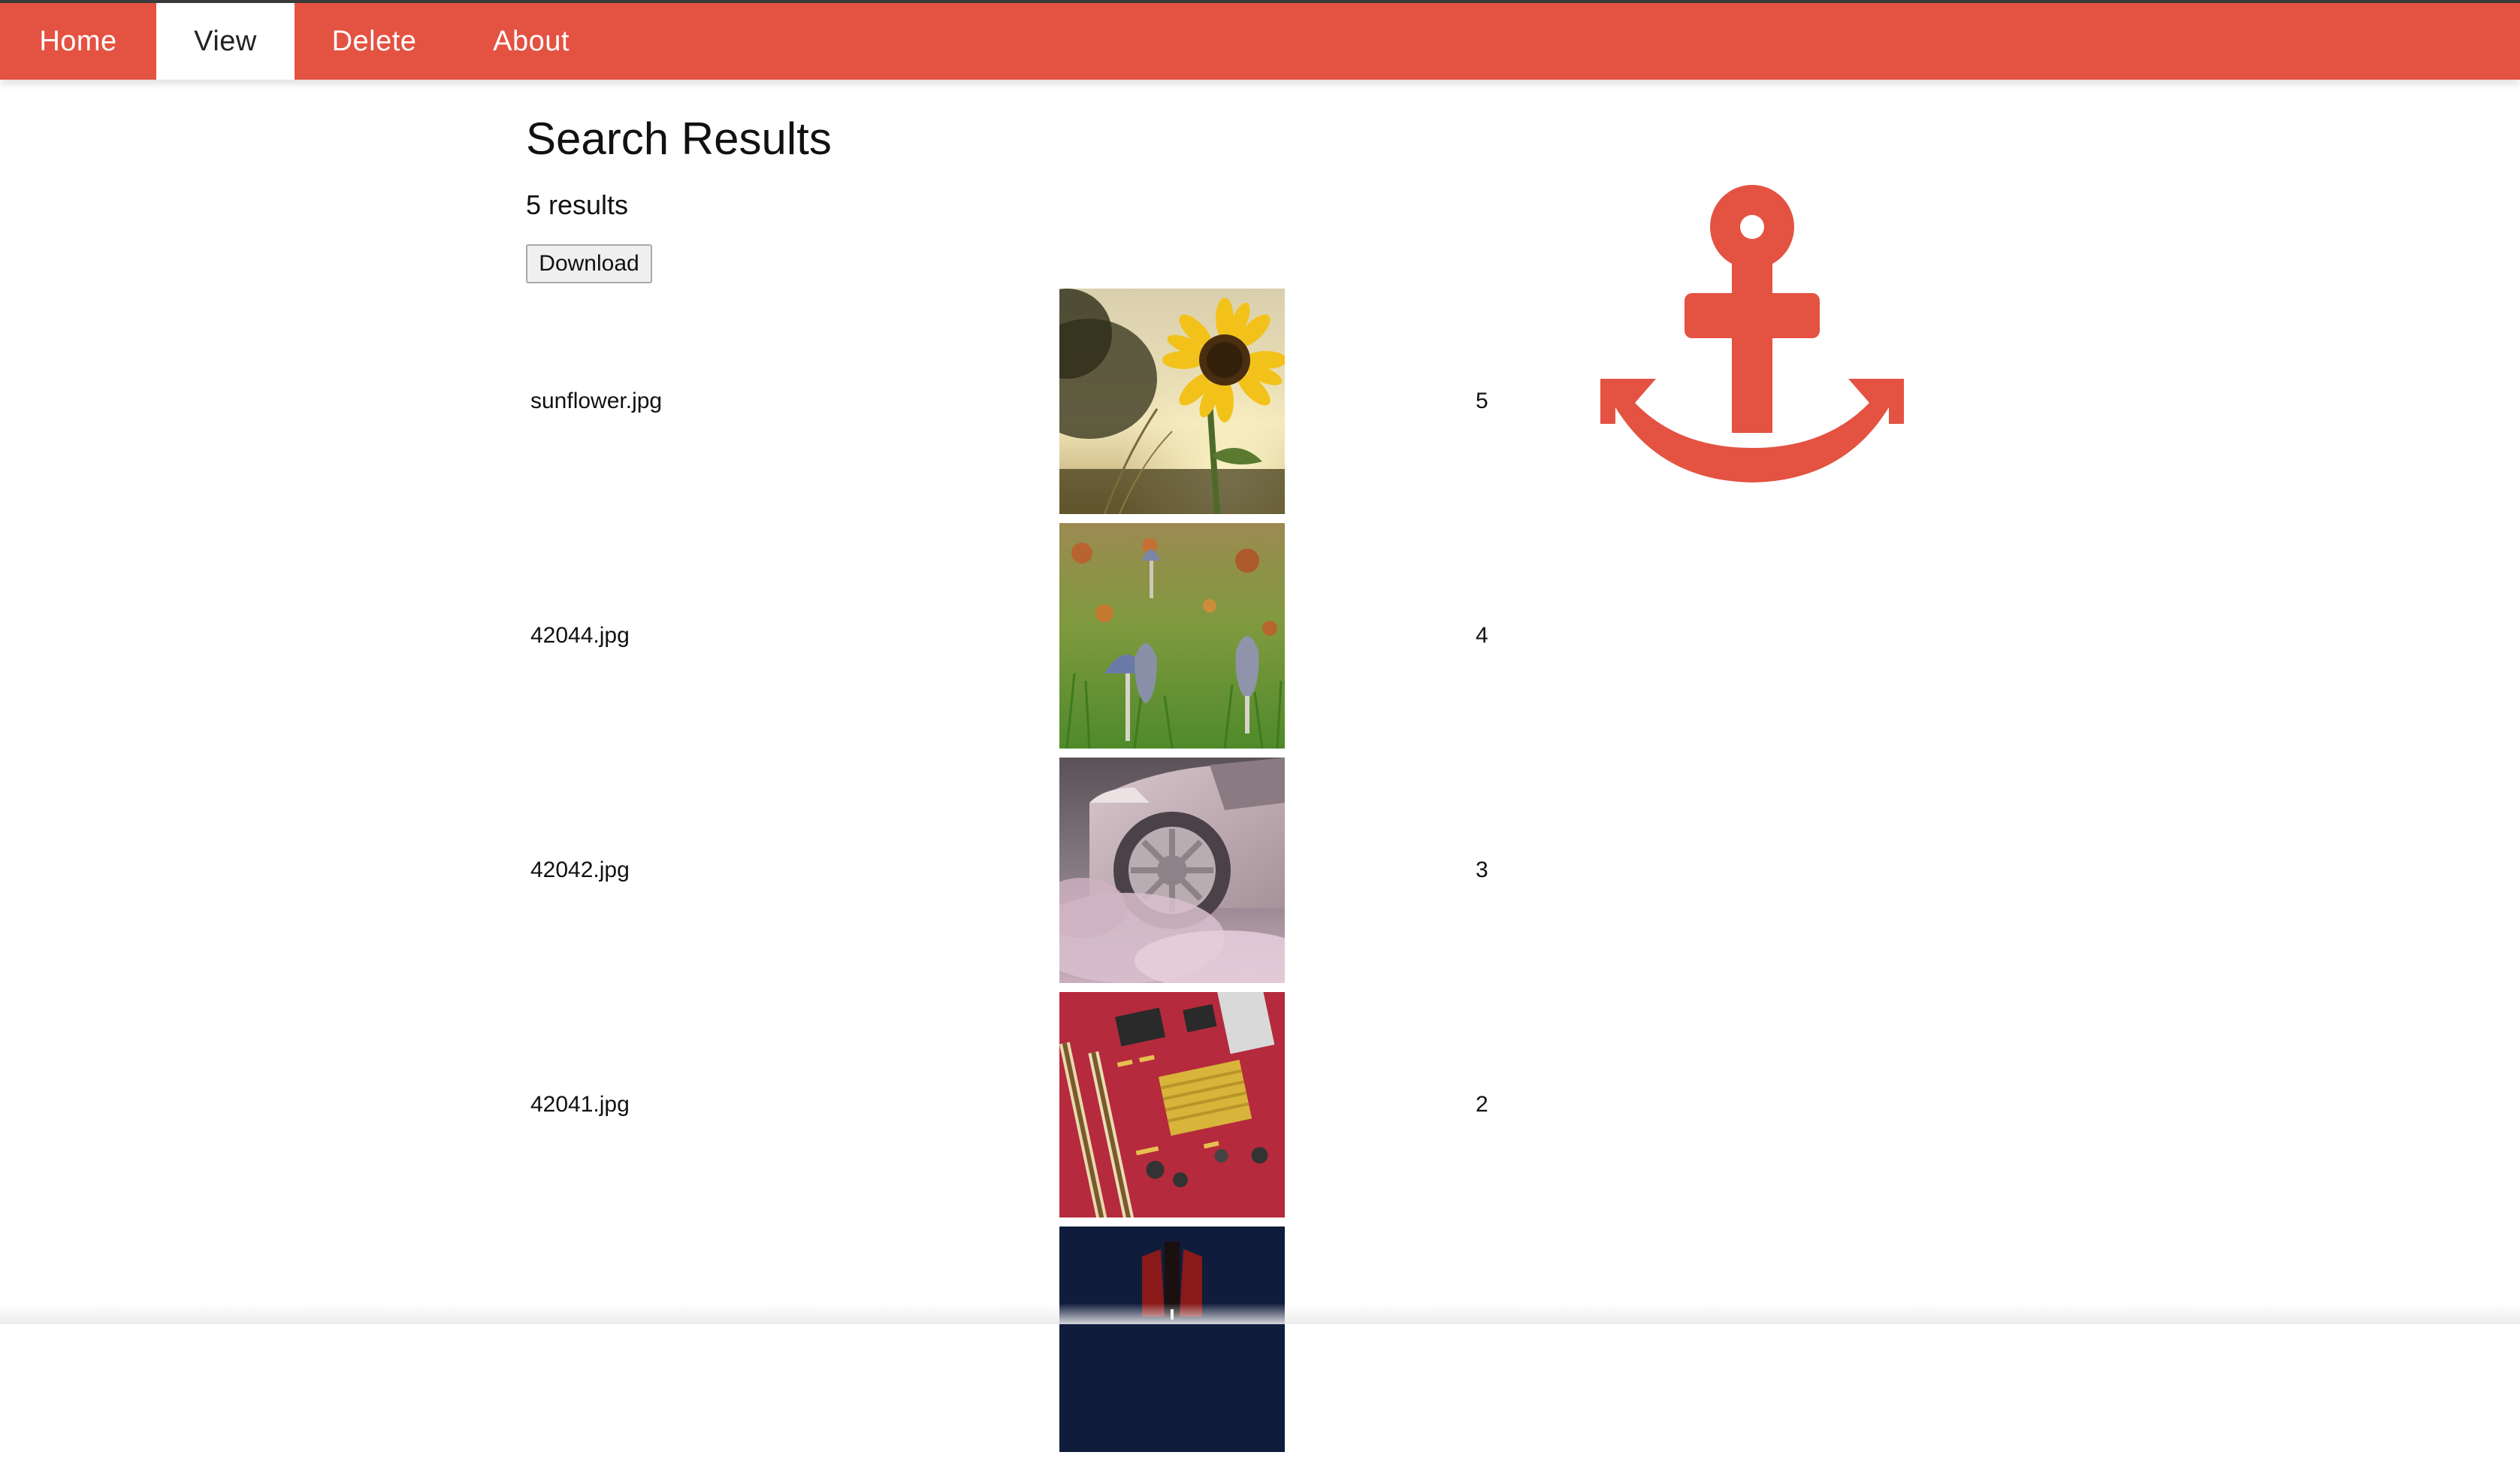 This screenshot has width=2520, height=1461. What do you see at coordinates (1172, 1105) in the screenshot?
I see `result-thumbnail-circuit-board` at bounding box center [1172, 1105].